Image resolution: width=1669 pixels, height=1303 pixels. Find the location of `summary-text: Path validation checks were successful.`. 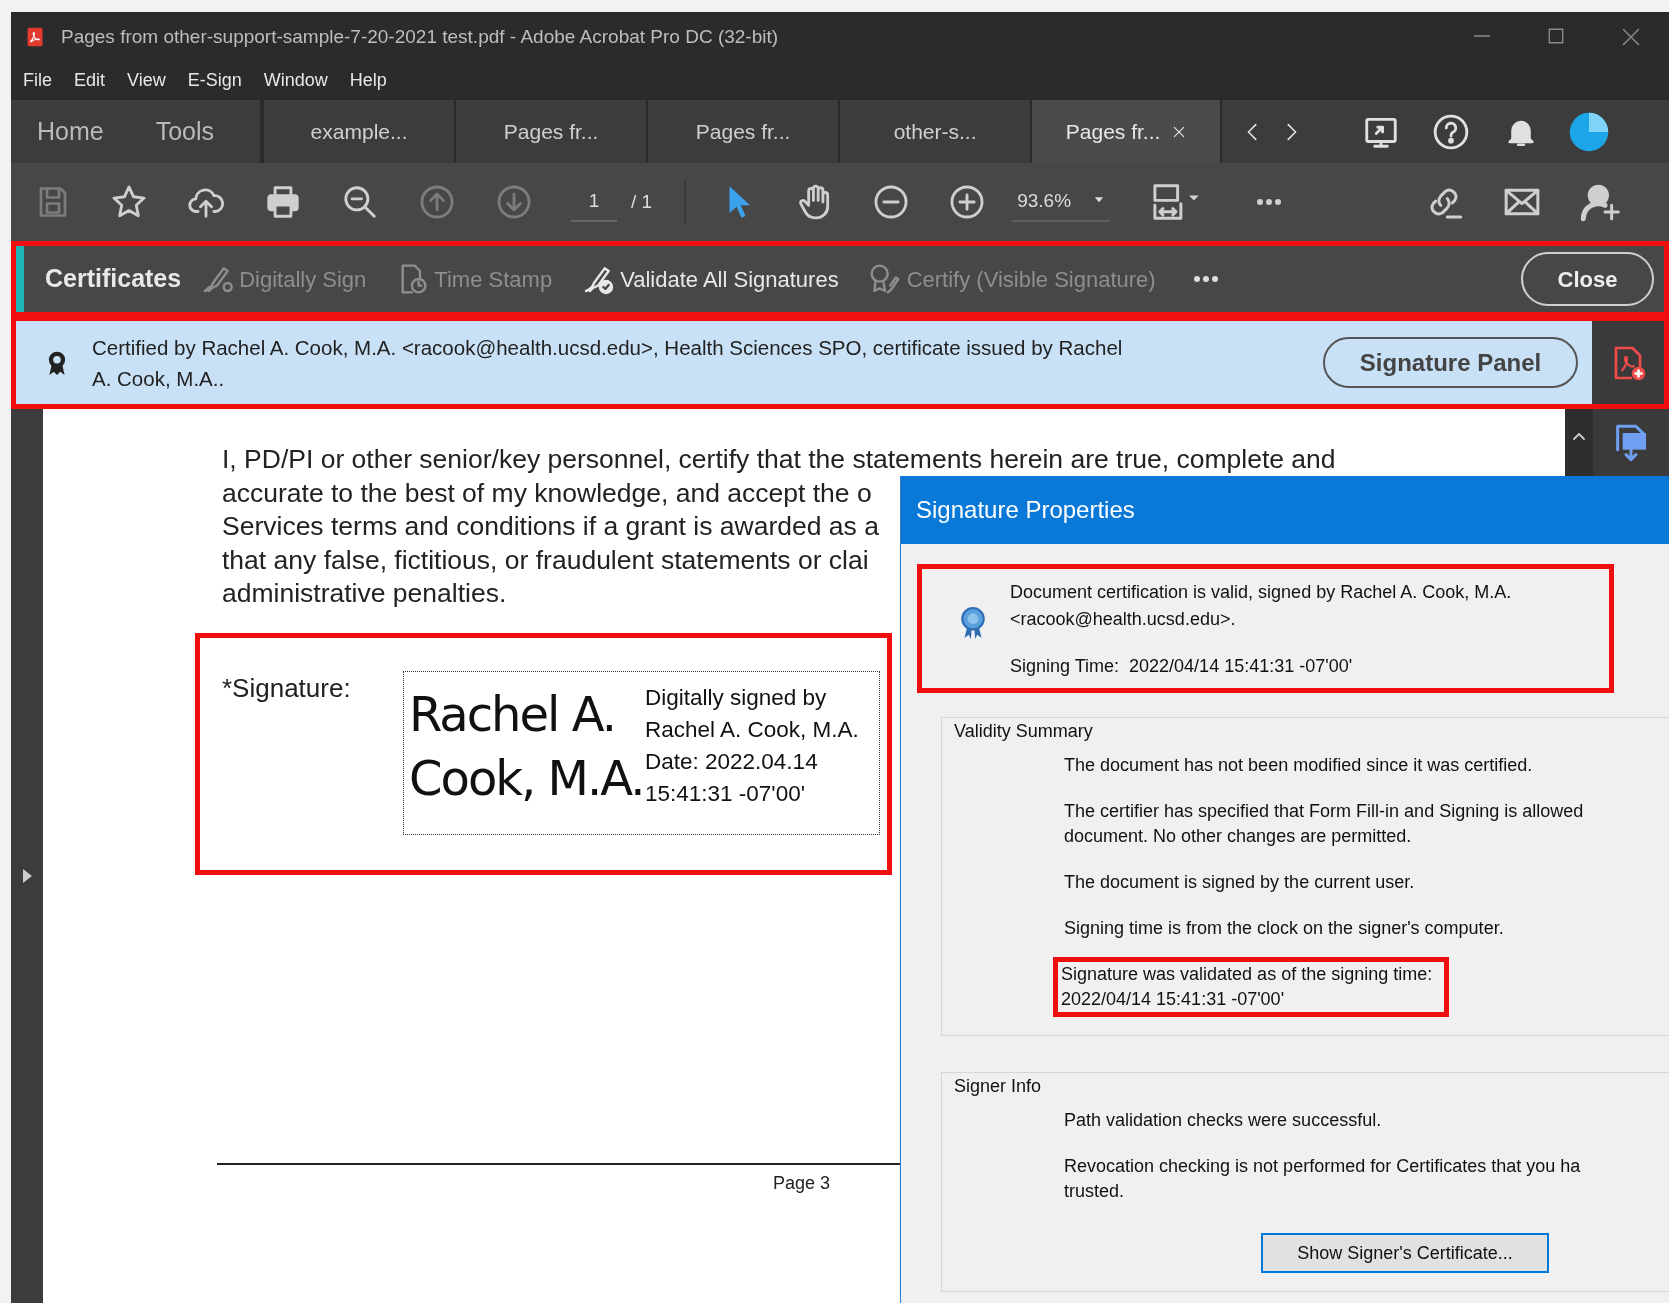

summary-text: Path validation checks were successful. is located at coordinates (1223, 1120).